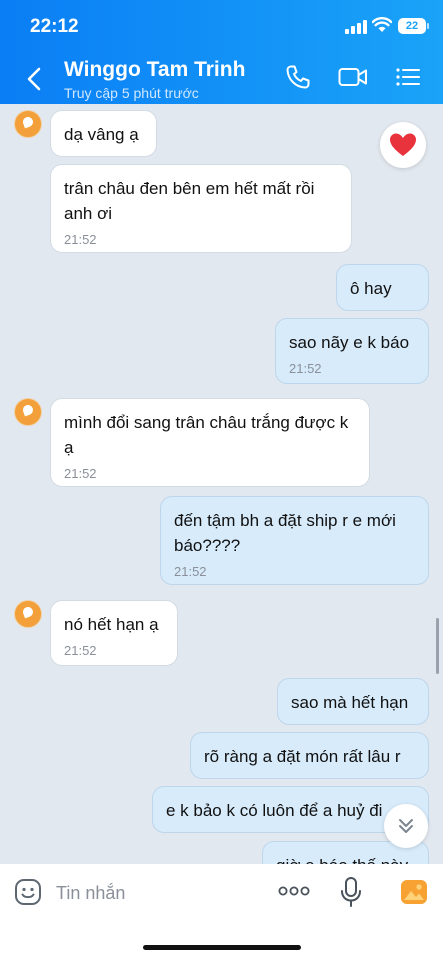 This screenshot has width=443, height=960. I want to click on phone-call-icon, so click(298, 77).